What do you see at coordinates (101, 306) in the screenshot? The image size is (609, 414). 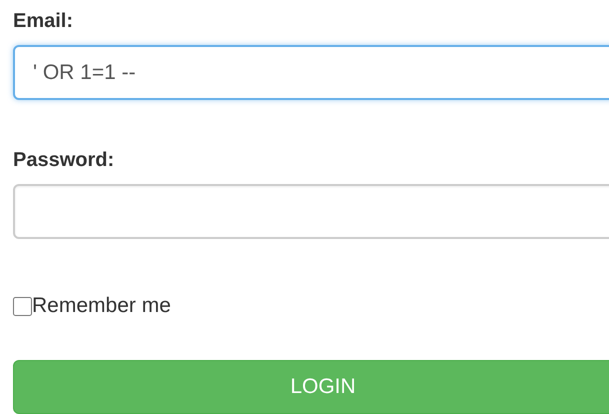 I see `remember-label: Remember me` at bounding box center [101, 306].